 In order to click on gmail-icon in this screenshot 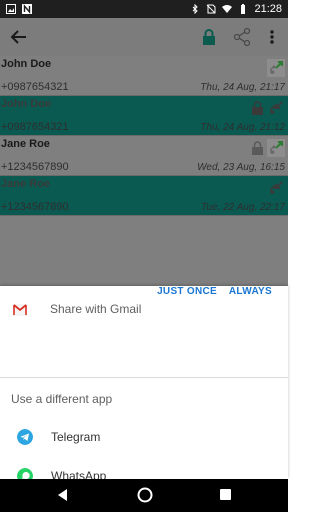, I will do `click(20, 310)`.